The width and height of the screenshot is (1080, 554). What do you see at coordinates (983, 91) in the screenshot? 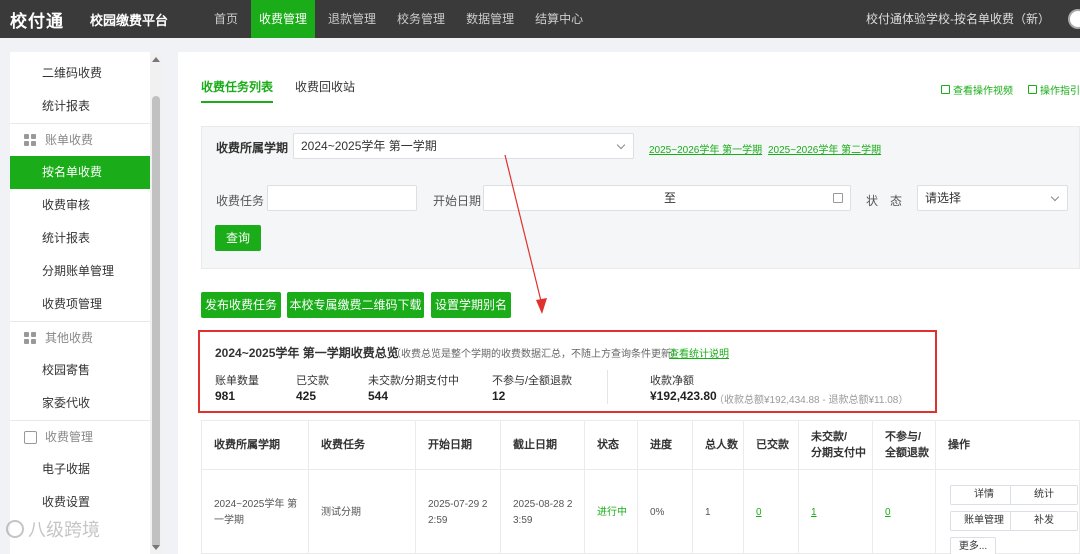
I see `video-guide-label: 查看操作视频` at bounding box center [983, 91].